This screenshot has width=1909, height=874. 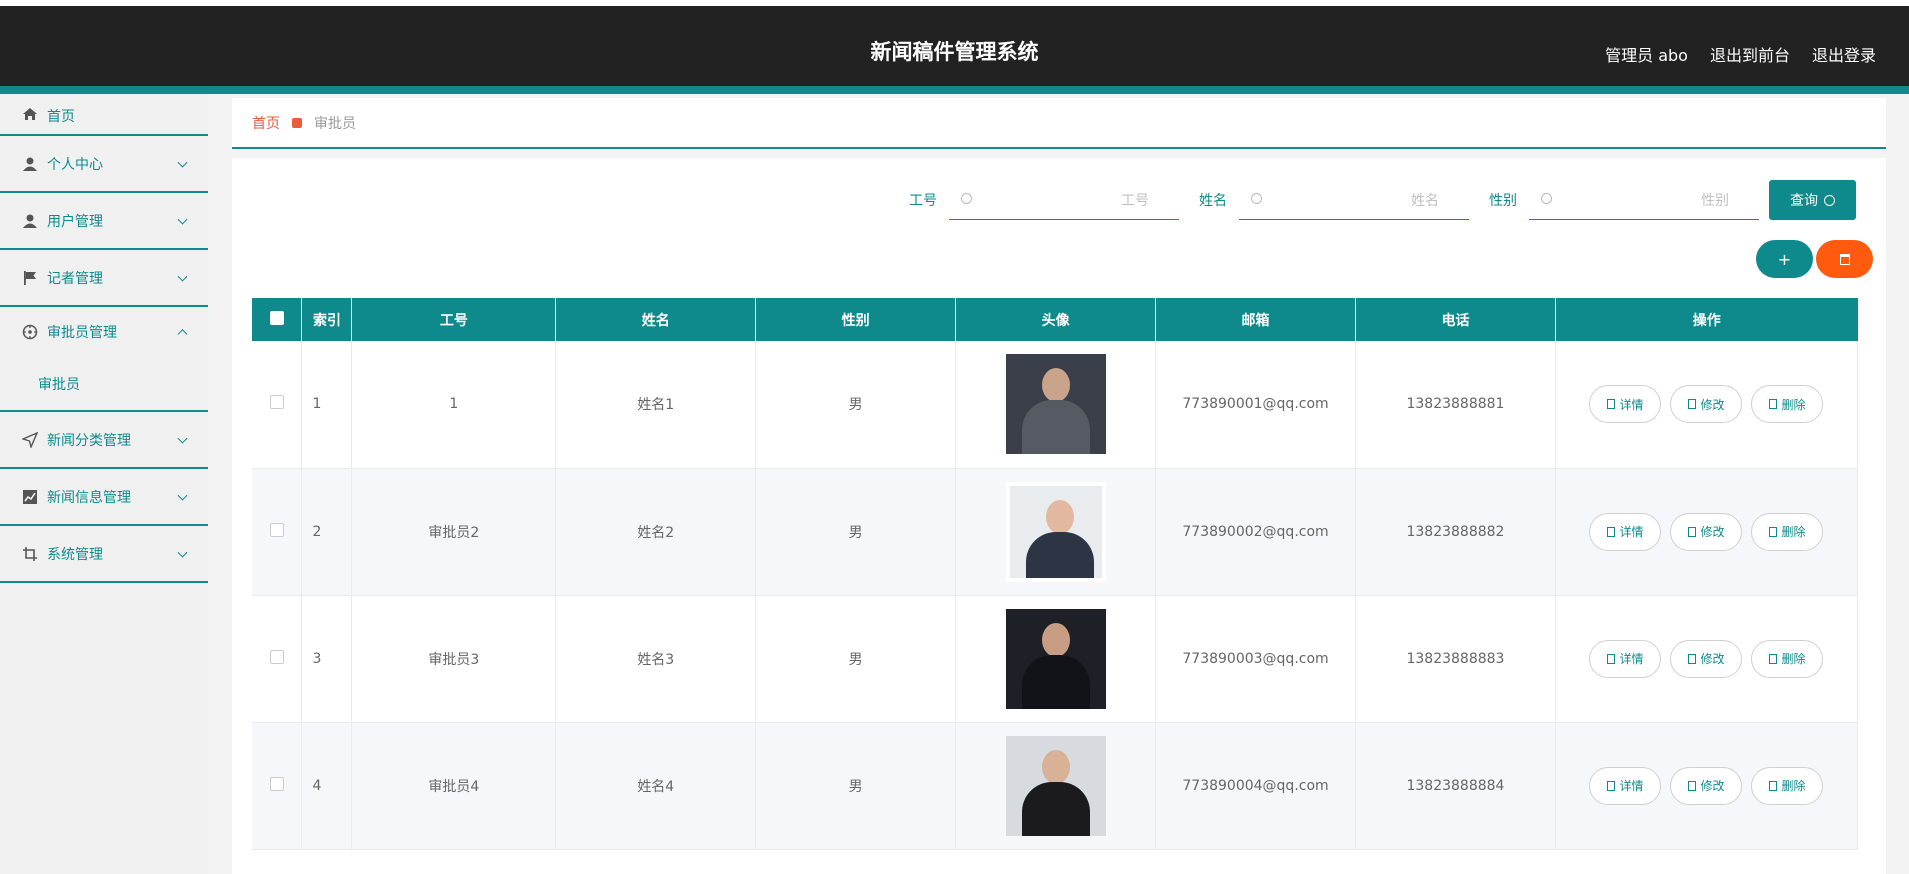 I want to click on cell-phone: 13823888884, so click(x=1455, y=786).